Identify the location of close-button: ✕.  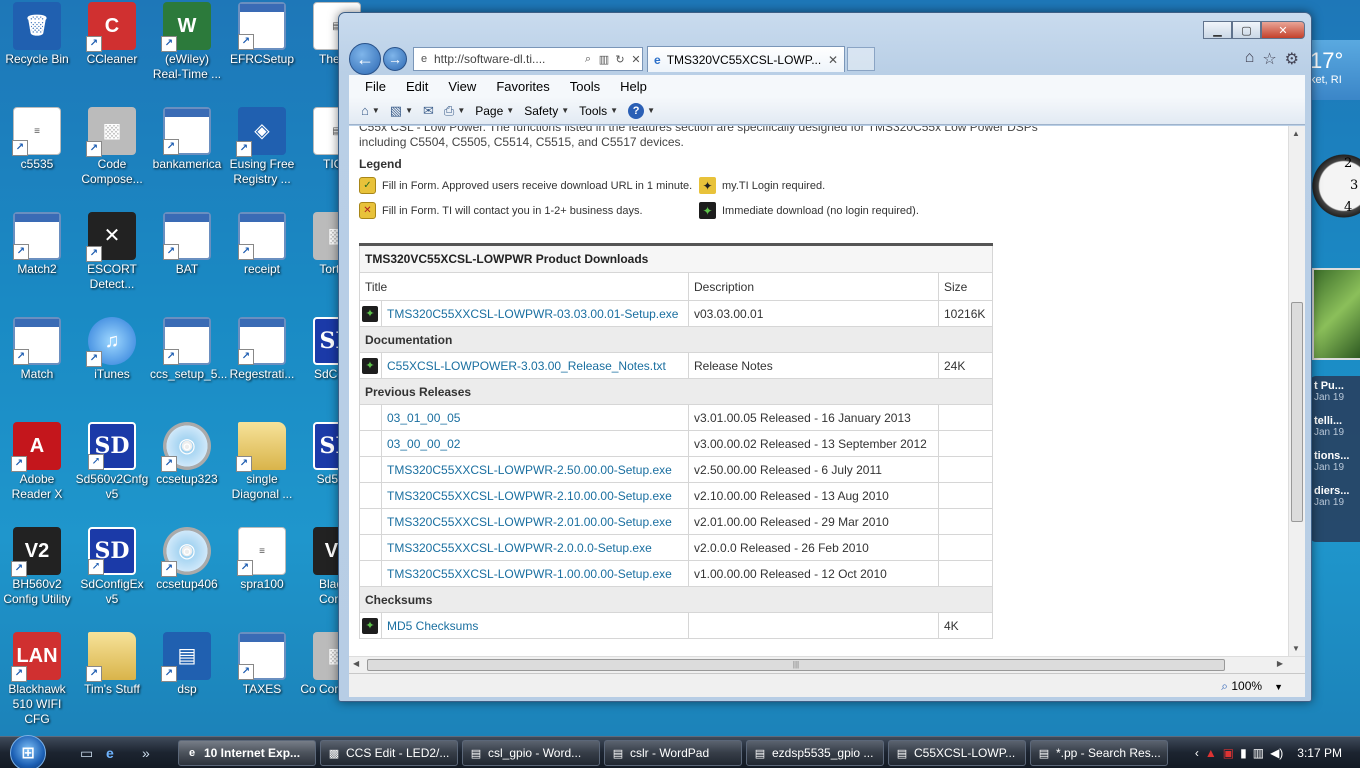
(1283, 30).